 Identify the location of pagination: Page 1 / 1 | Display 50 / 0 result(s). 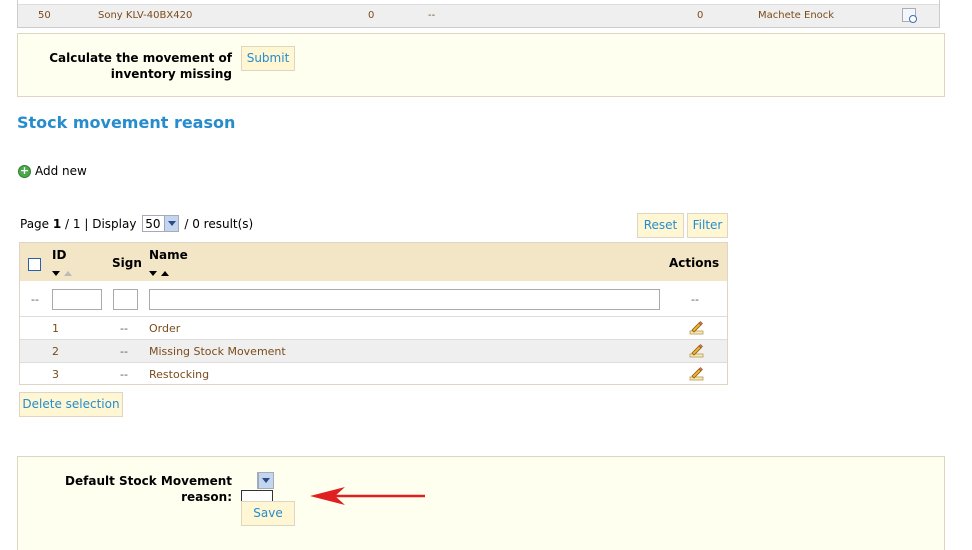
(136, 223).